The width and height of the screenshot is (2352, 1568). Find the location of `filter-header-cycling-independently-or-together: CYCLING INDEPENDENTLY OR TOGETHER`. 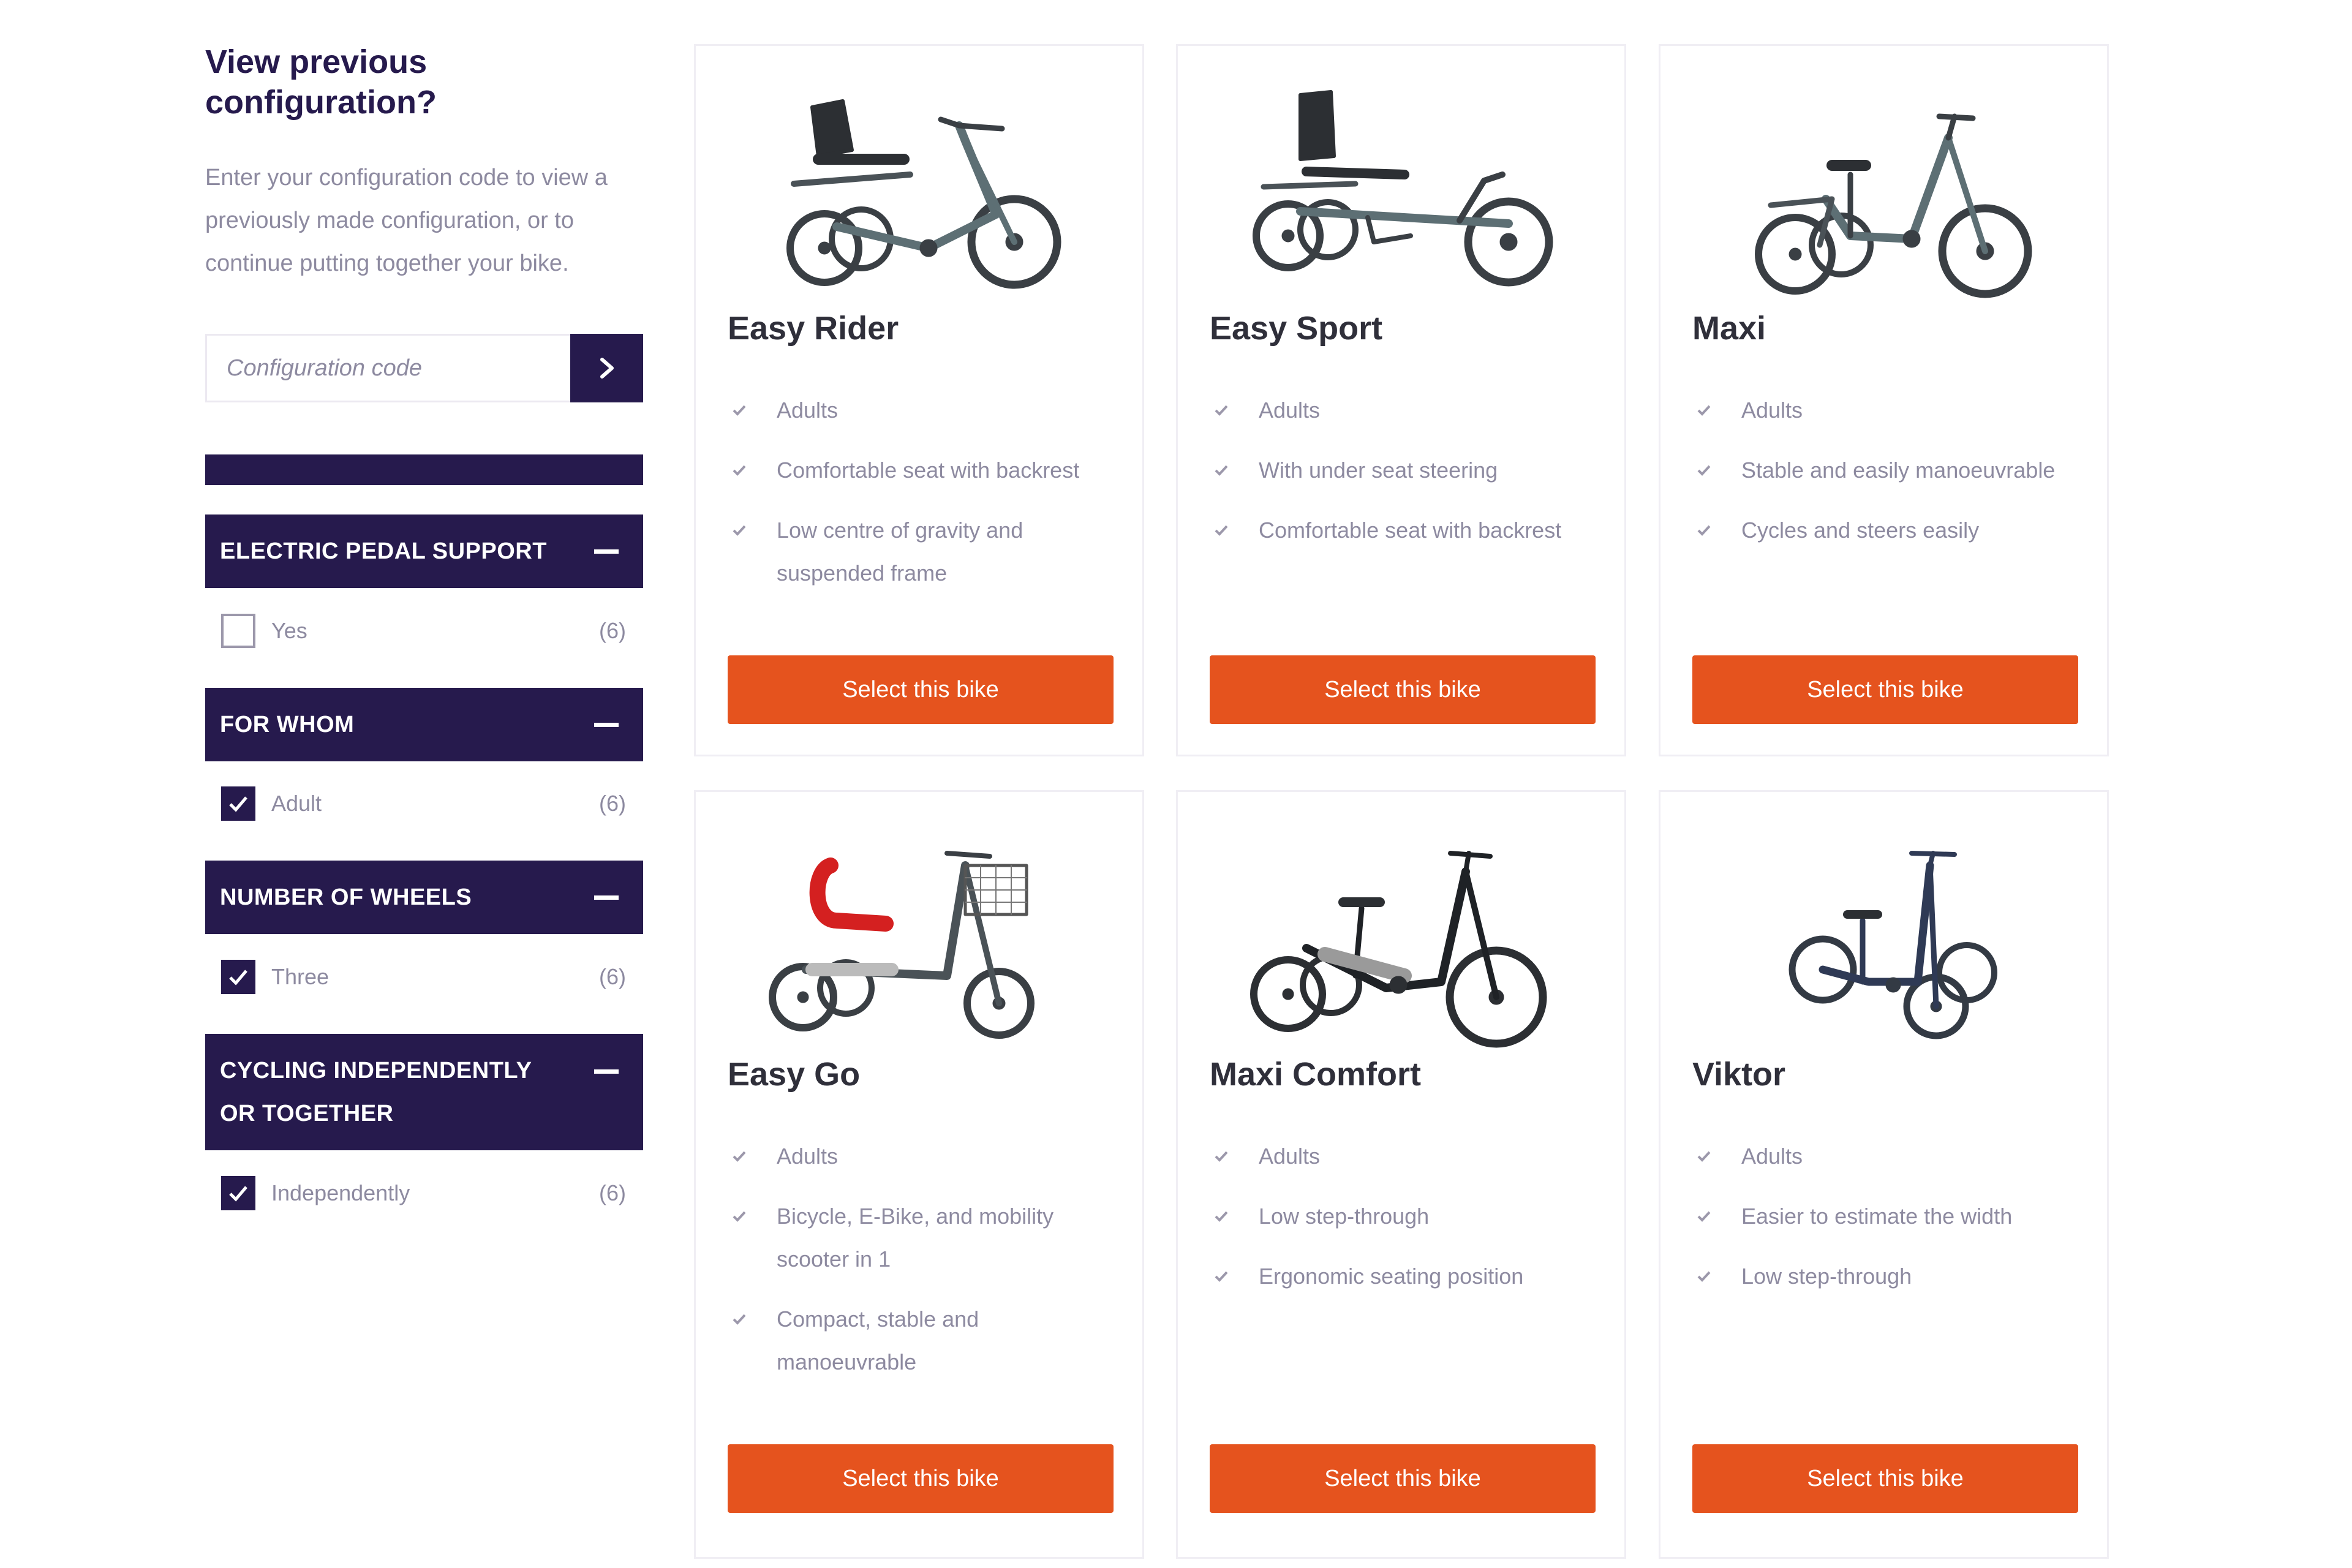

filter-header-cycling-independently-or-together: CYCLING INDEPENDENTLY OR TOGETHER is located at coordinates (424, 1092).